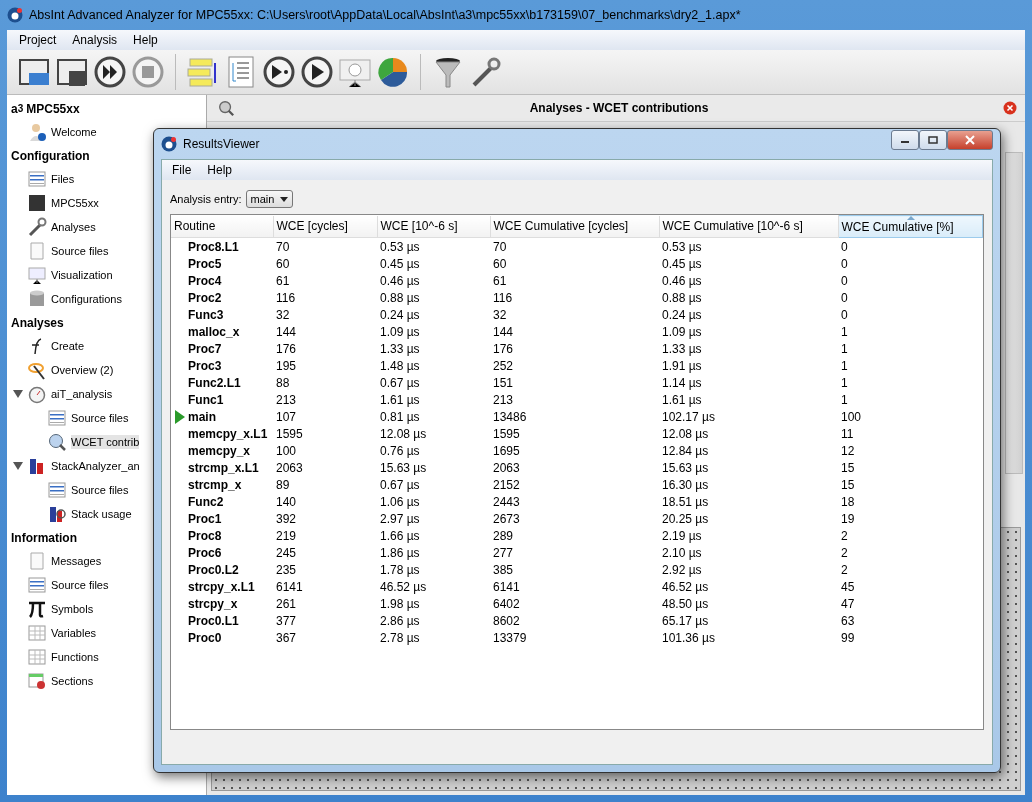 The width and height of the screenshot is (1032, 802). What do you see at coordinates (325, 226) in the screenshot?
I see `column-header: WCE [cycles]` at bounding box center [325, 226].